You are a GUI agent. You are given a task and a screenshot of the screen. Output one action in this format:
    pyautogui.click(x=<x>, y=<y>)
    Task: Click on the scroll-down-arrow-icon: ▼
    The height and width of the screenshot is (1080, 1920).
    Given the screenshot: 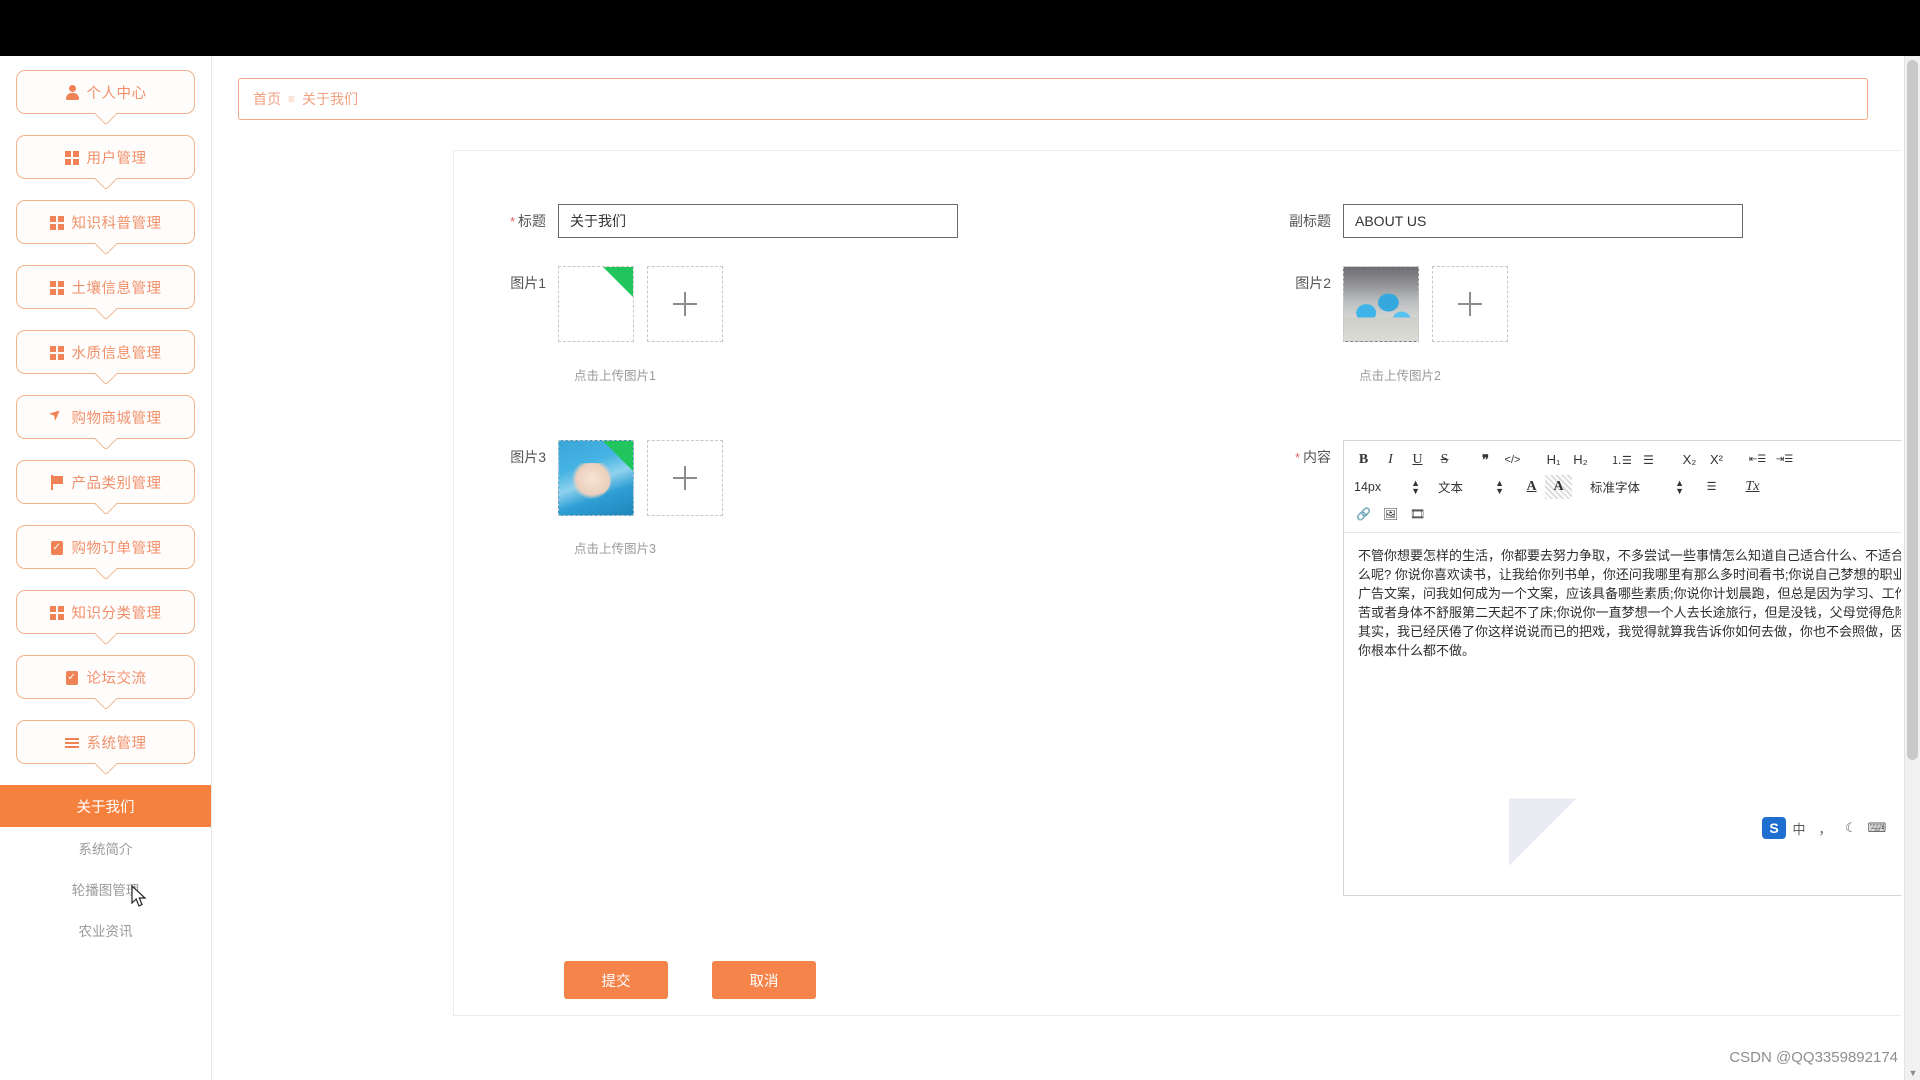 What is the action you would take?
    pyautogui.click(x=1913, y=1073)
    